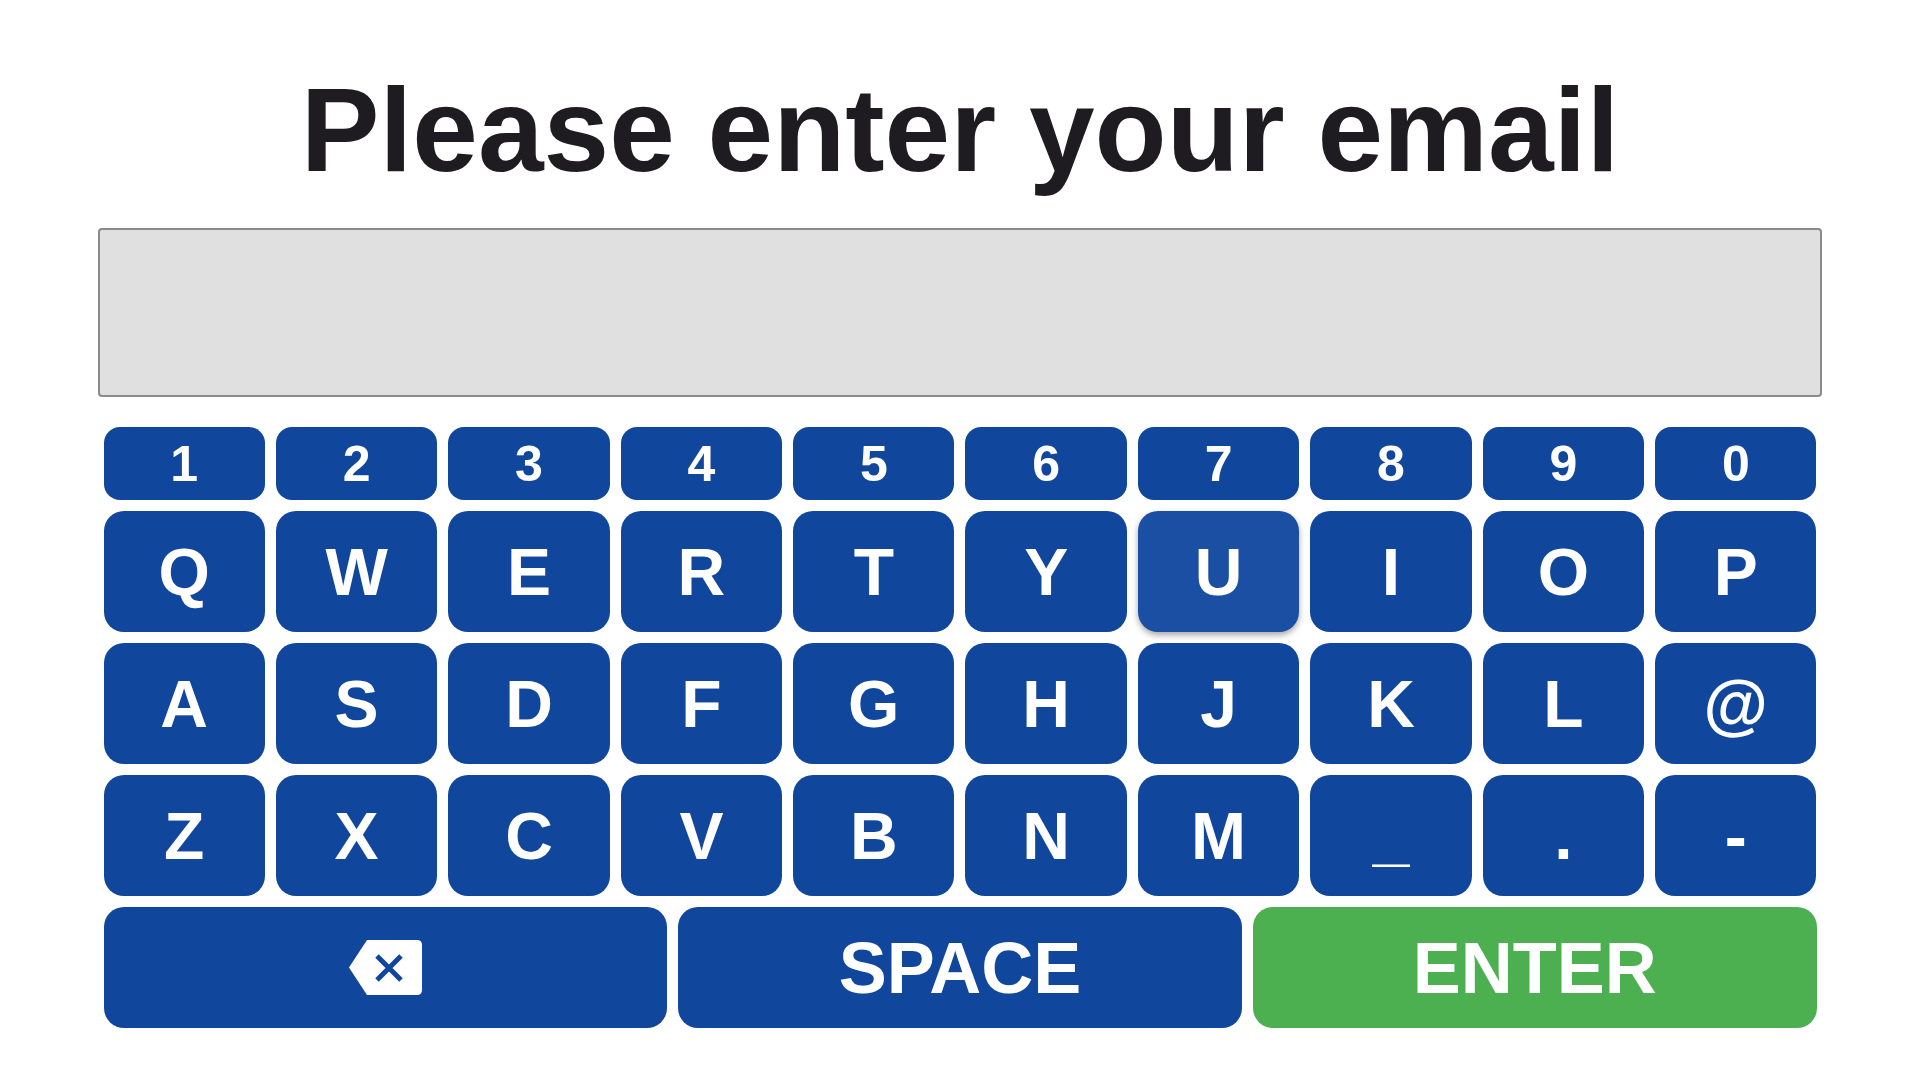 This screenshot has width=1920, height=1080. I want to click on keyboard-key: 1, so click(184, 463).